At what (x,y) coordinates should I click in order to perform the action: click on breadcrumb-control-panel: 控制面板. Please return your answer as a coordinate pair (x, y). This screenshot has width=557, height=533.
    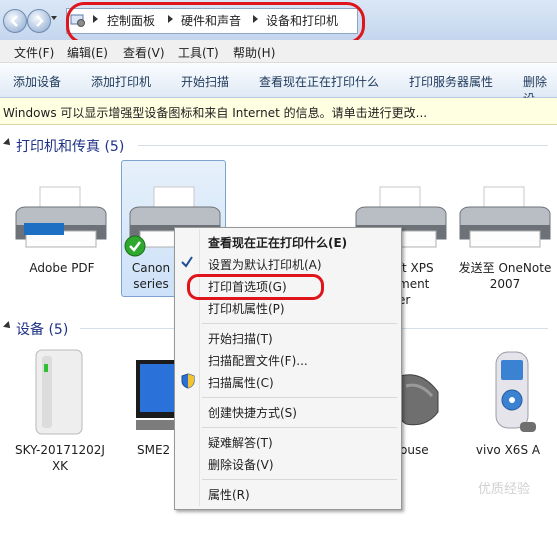
    Looking at the image, I should click on (131, 20).